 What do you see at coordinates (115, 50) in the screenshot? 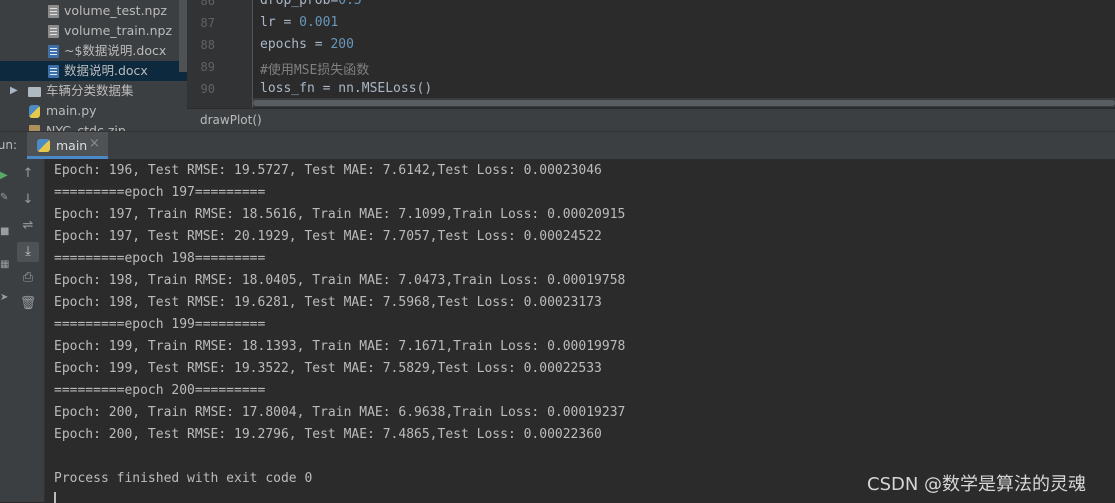
I see `tree-item-label: ~$数据说明.docx` at bounding box center [115, 50].